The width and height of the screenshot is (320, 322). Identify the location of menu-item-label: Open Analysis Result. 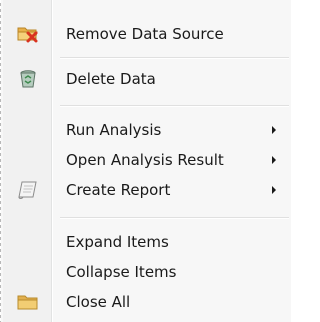
(145, 160).